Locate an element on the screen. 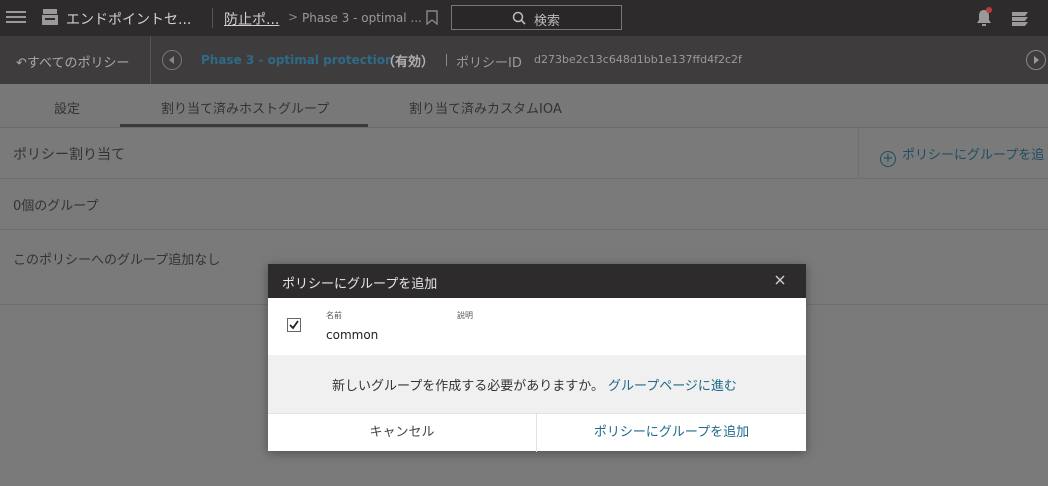  dialog-footer: キャンセル ポリシーにグループを追加 is located at coordinates (537, 432).